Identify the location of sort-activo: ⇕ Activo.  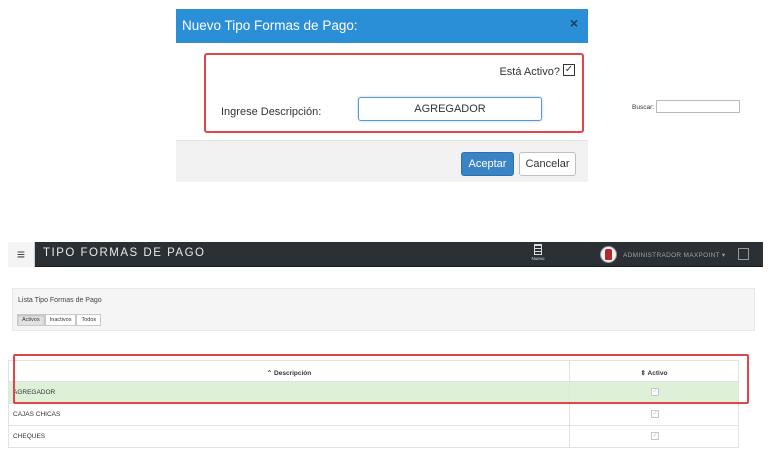
(654, 373).